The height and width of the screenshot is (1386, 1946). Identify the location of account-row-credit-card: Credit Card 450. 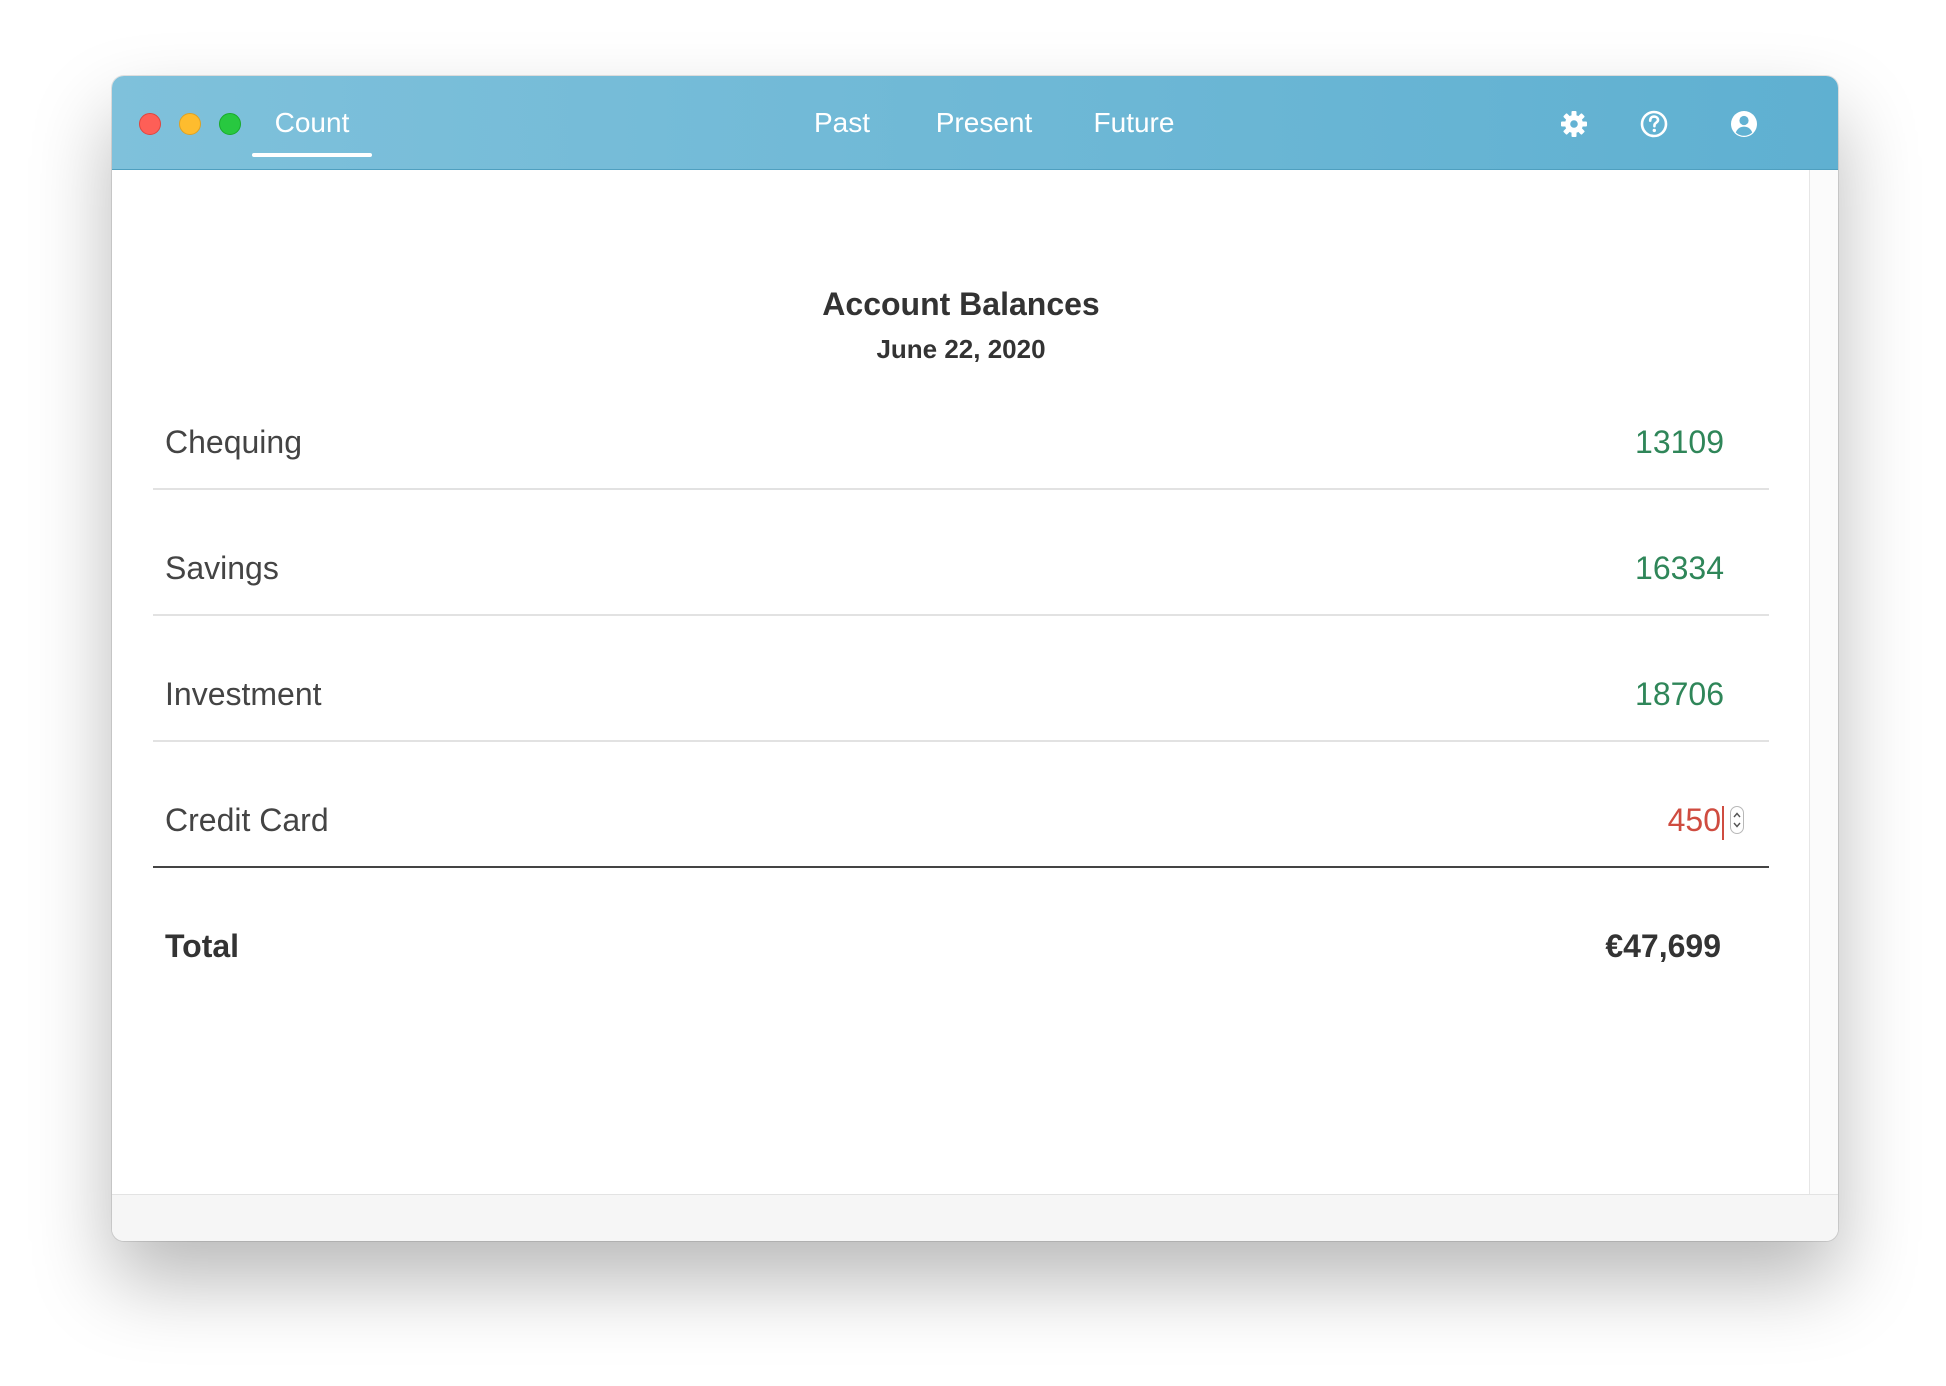
(961, 825).